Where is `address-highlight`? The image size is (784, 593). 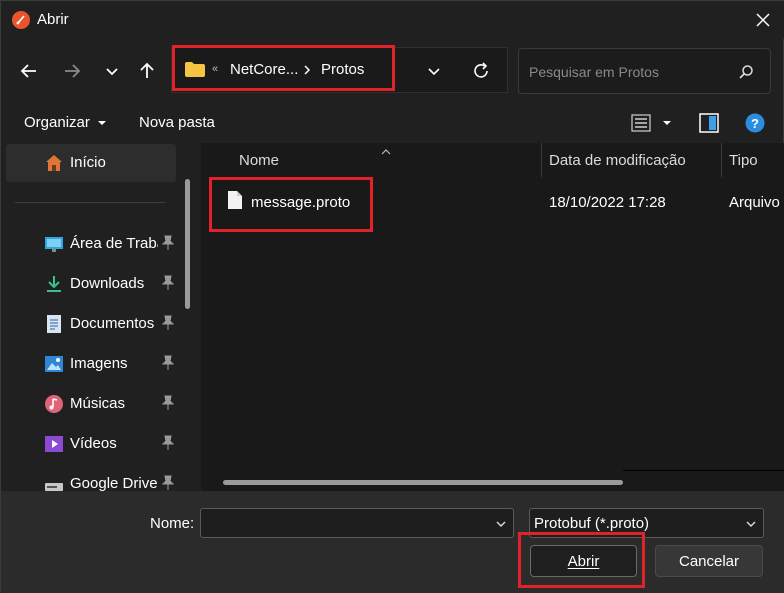 address-highlight is located at coordinates (283, 68).